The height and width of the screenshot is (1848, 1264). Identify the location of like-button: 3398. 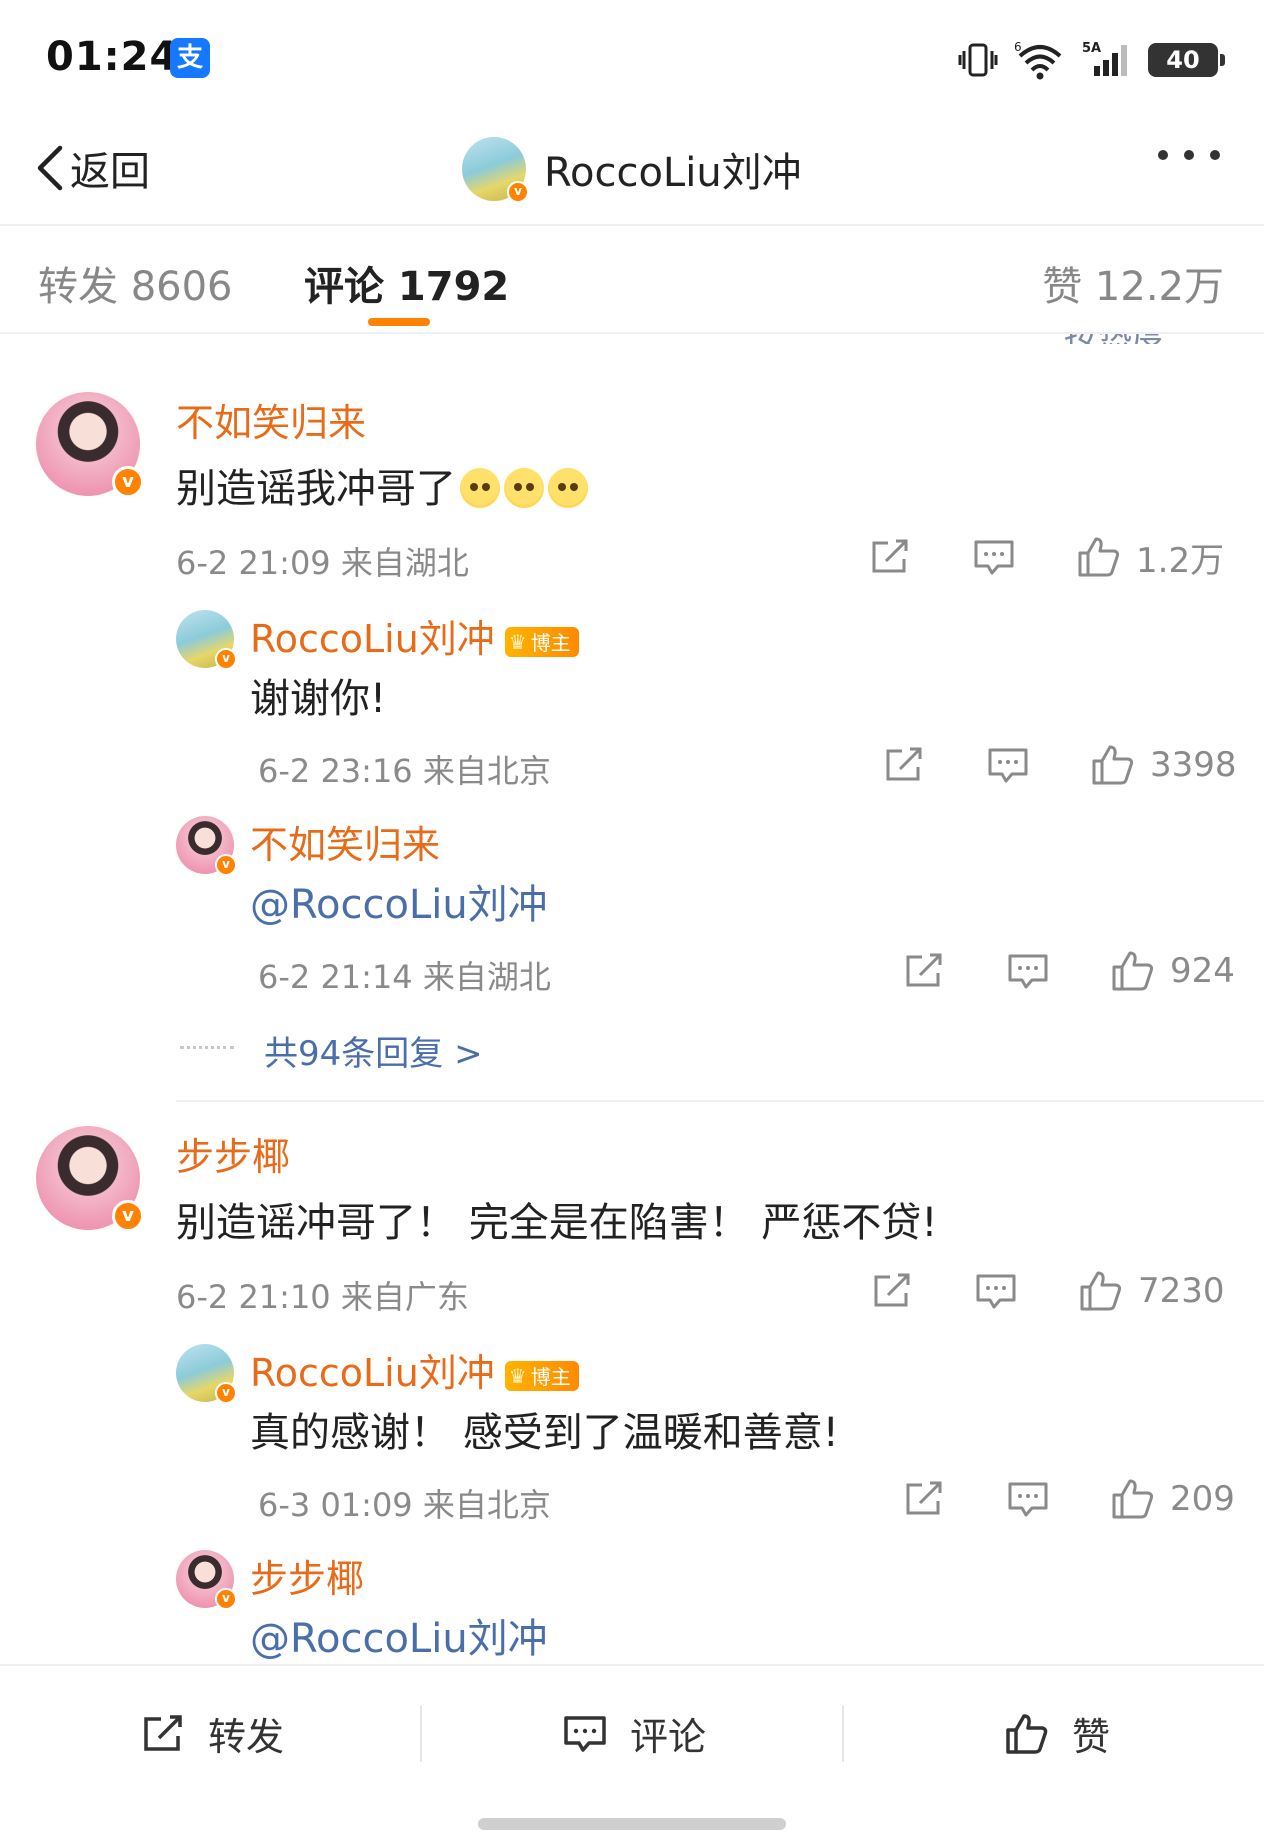
(1163, 765).